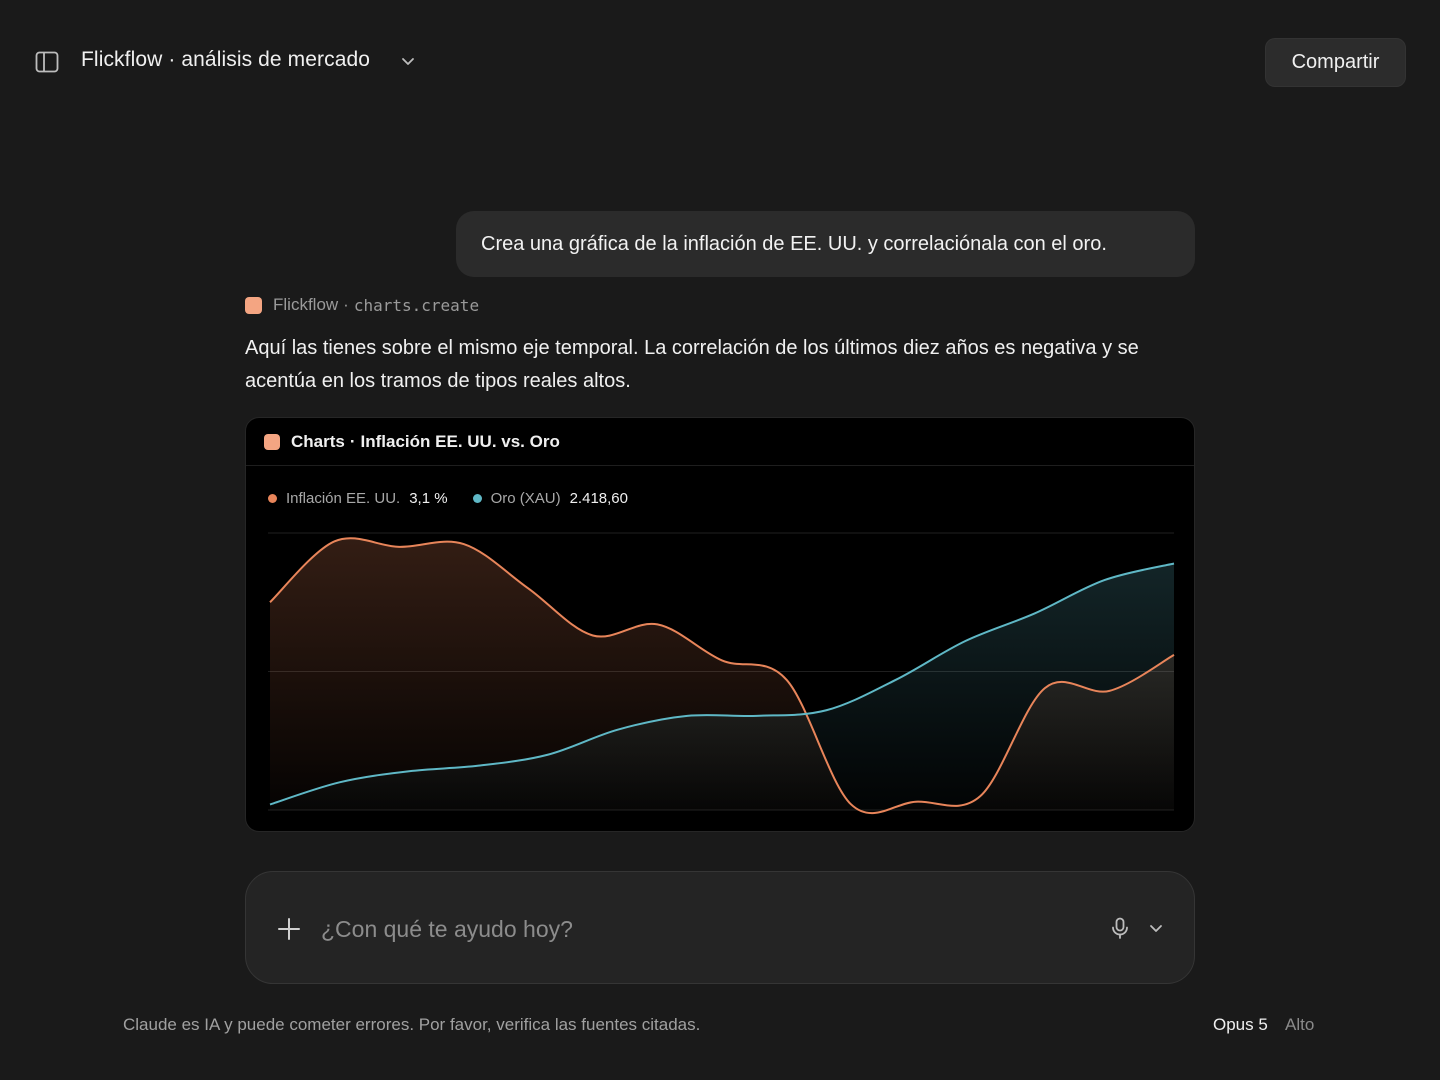 This screenshot has height=1080, width=1440. Describe the element at coordinates (1240, 1025) in the screenshot. I see `model-selector: Opus 5` at that location.